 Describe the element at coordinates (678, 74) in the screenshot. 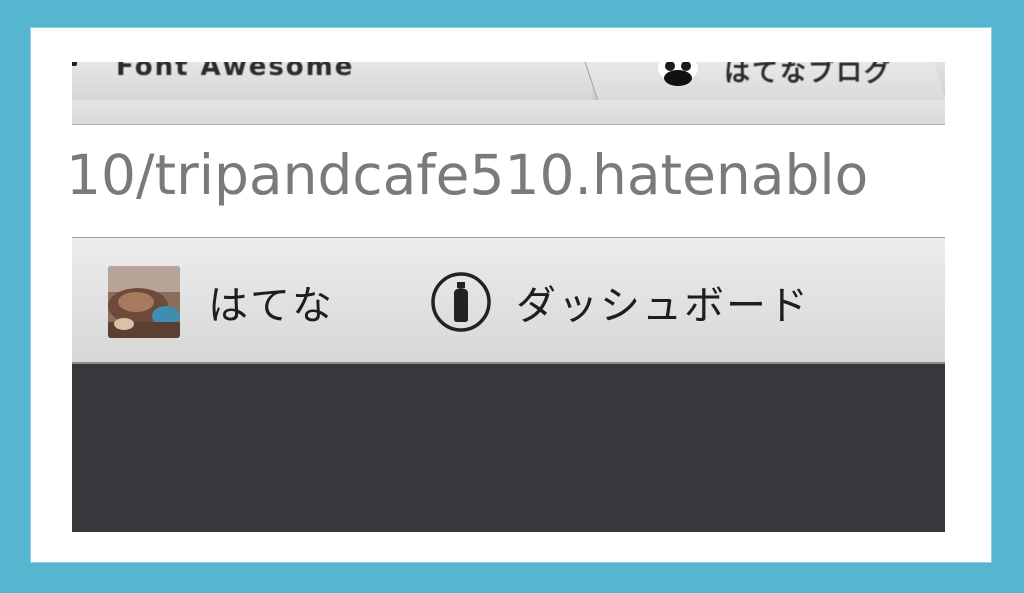

I see `avatar-favicon-icon` at that location.